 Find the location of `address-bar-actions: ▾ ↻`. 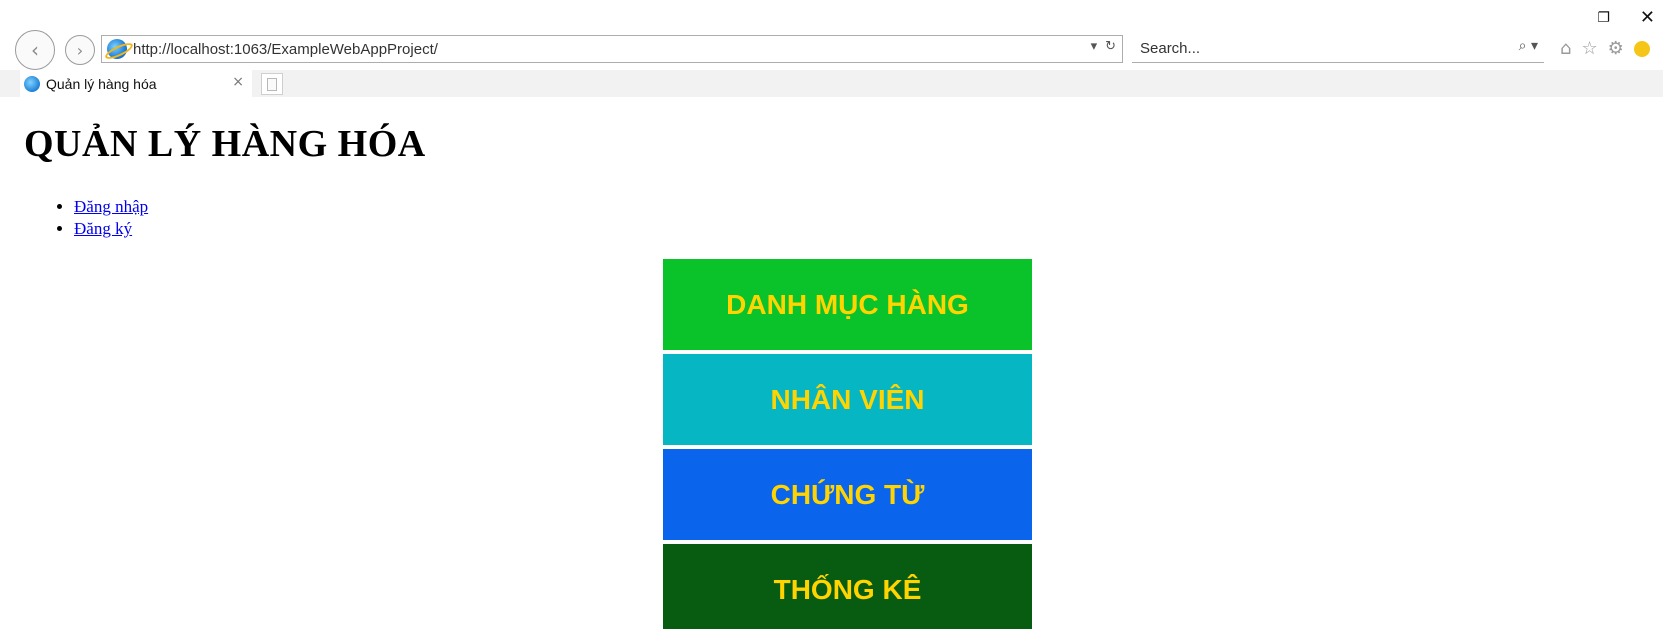

address-bar-actions: ▾ ↻ is located at coordinates (1103, 46).